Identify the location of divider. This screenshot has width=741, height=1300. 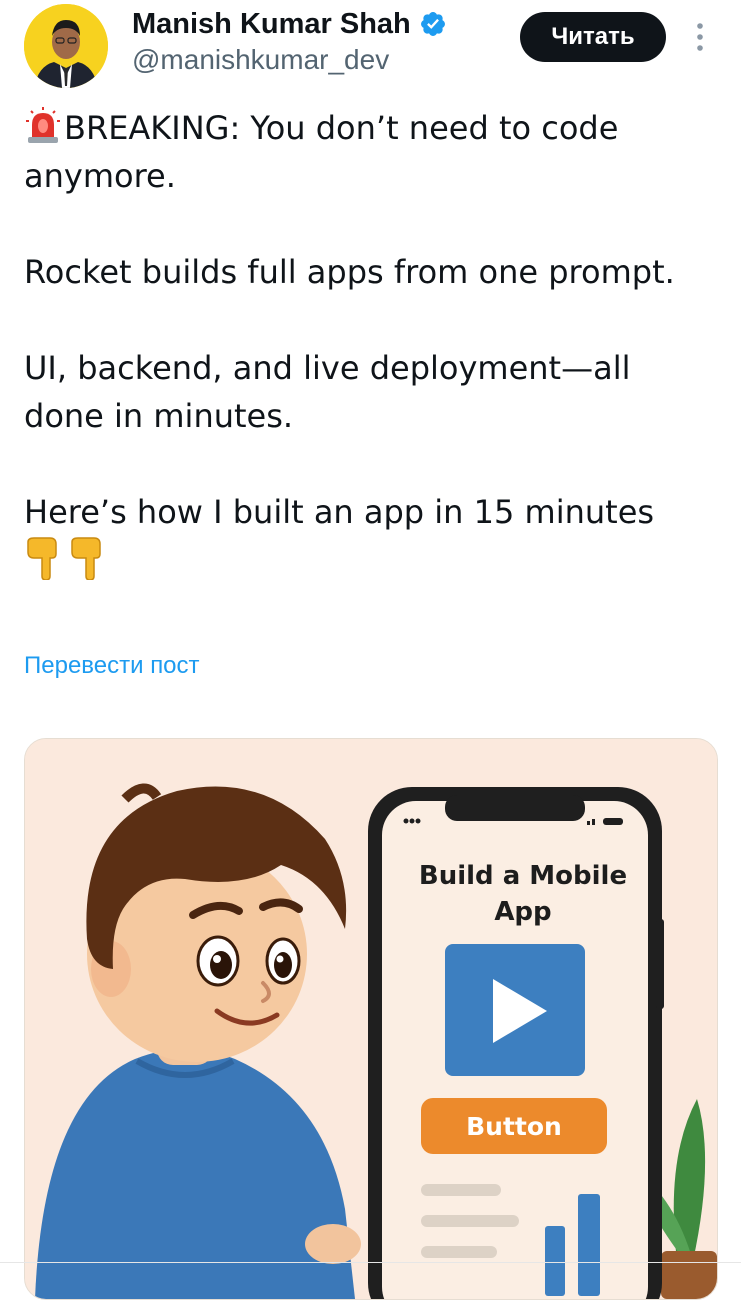
(370, 1262).